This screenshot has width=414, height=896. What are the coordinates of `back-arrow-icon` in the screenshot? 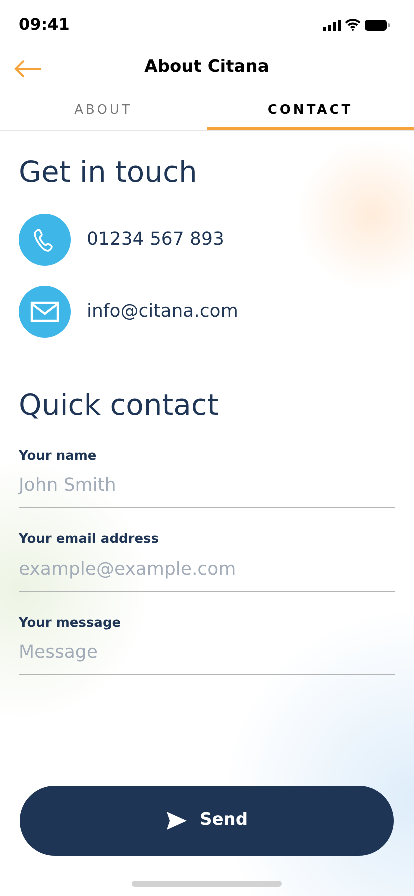 It's located at (28, 69).